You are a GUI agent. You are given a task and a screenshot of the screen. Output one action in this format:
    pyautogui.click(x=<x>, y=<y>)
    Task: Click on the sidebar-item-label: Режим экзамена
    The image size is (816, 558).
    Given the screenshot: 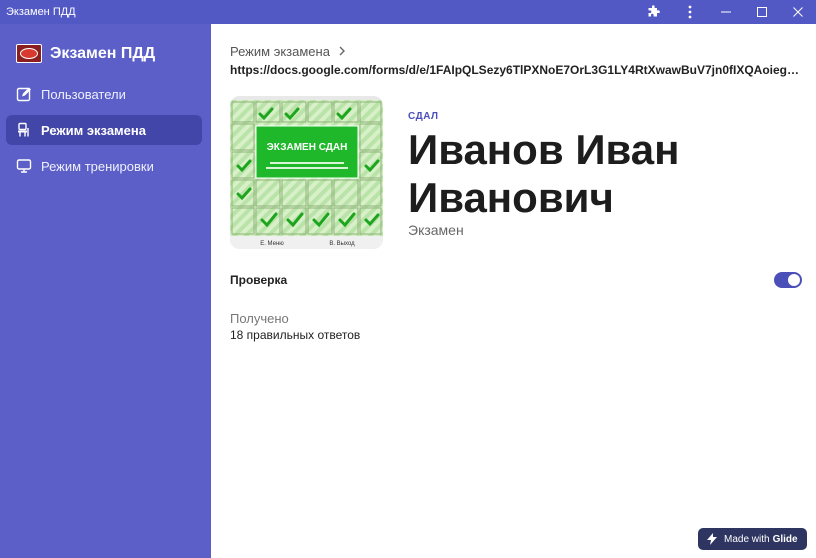 What is the action you would take?
    pyautogui.click(x=93, y=130)
    